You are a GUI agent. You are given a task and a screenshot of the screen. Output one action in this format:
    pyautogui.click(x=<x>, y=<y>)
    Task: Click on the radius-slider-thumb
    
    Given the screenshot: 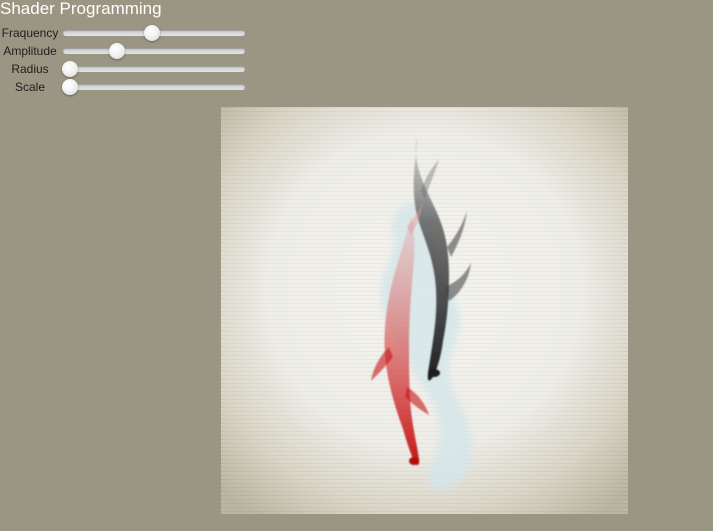 What is the action you would take?
    pyautogui.click(x=70, y=69)
    